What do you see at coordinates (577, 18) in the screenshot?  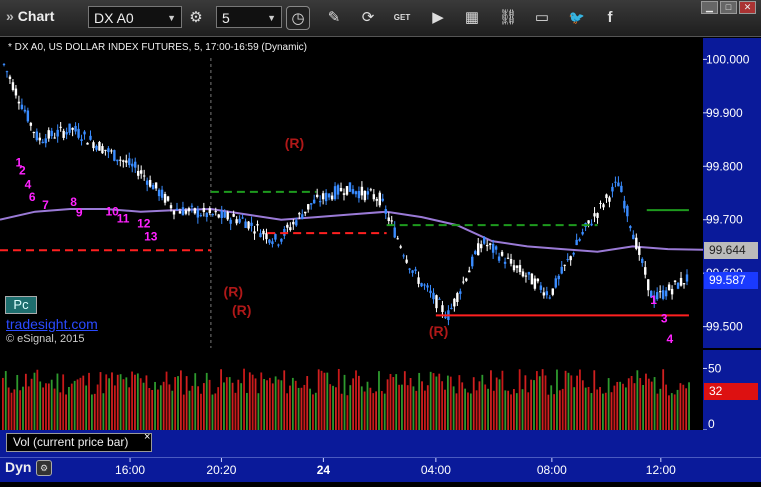 I see `twitter-button: 🐦` at bounding box center [577, 18].